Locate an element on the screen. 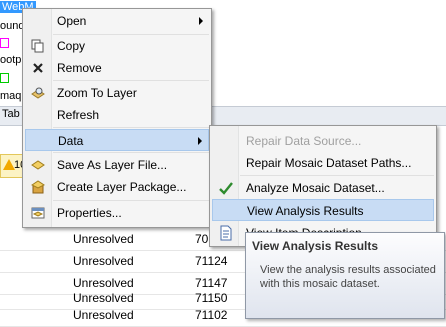 The width and height of the screenshot is (446, 327). document-icon is located at coordinates (226, 233).